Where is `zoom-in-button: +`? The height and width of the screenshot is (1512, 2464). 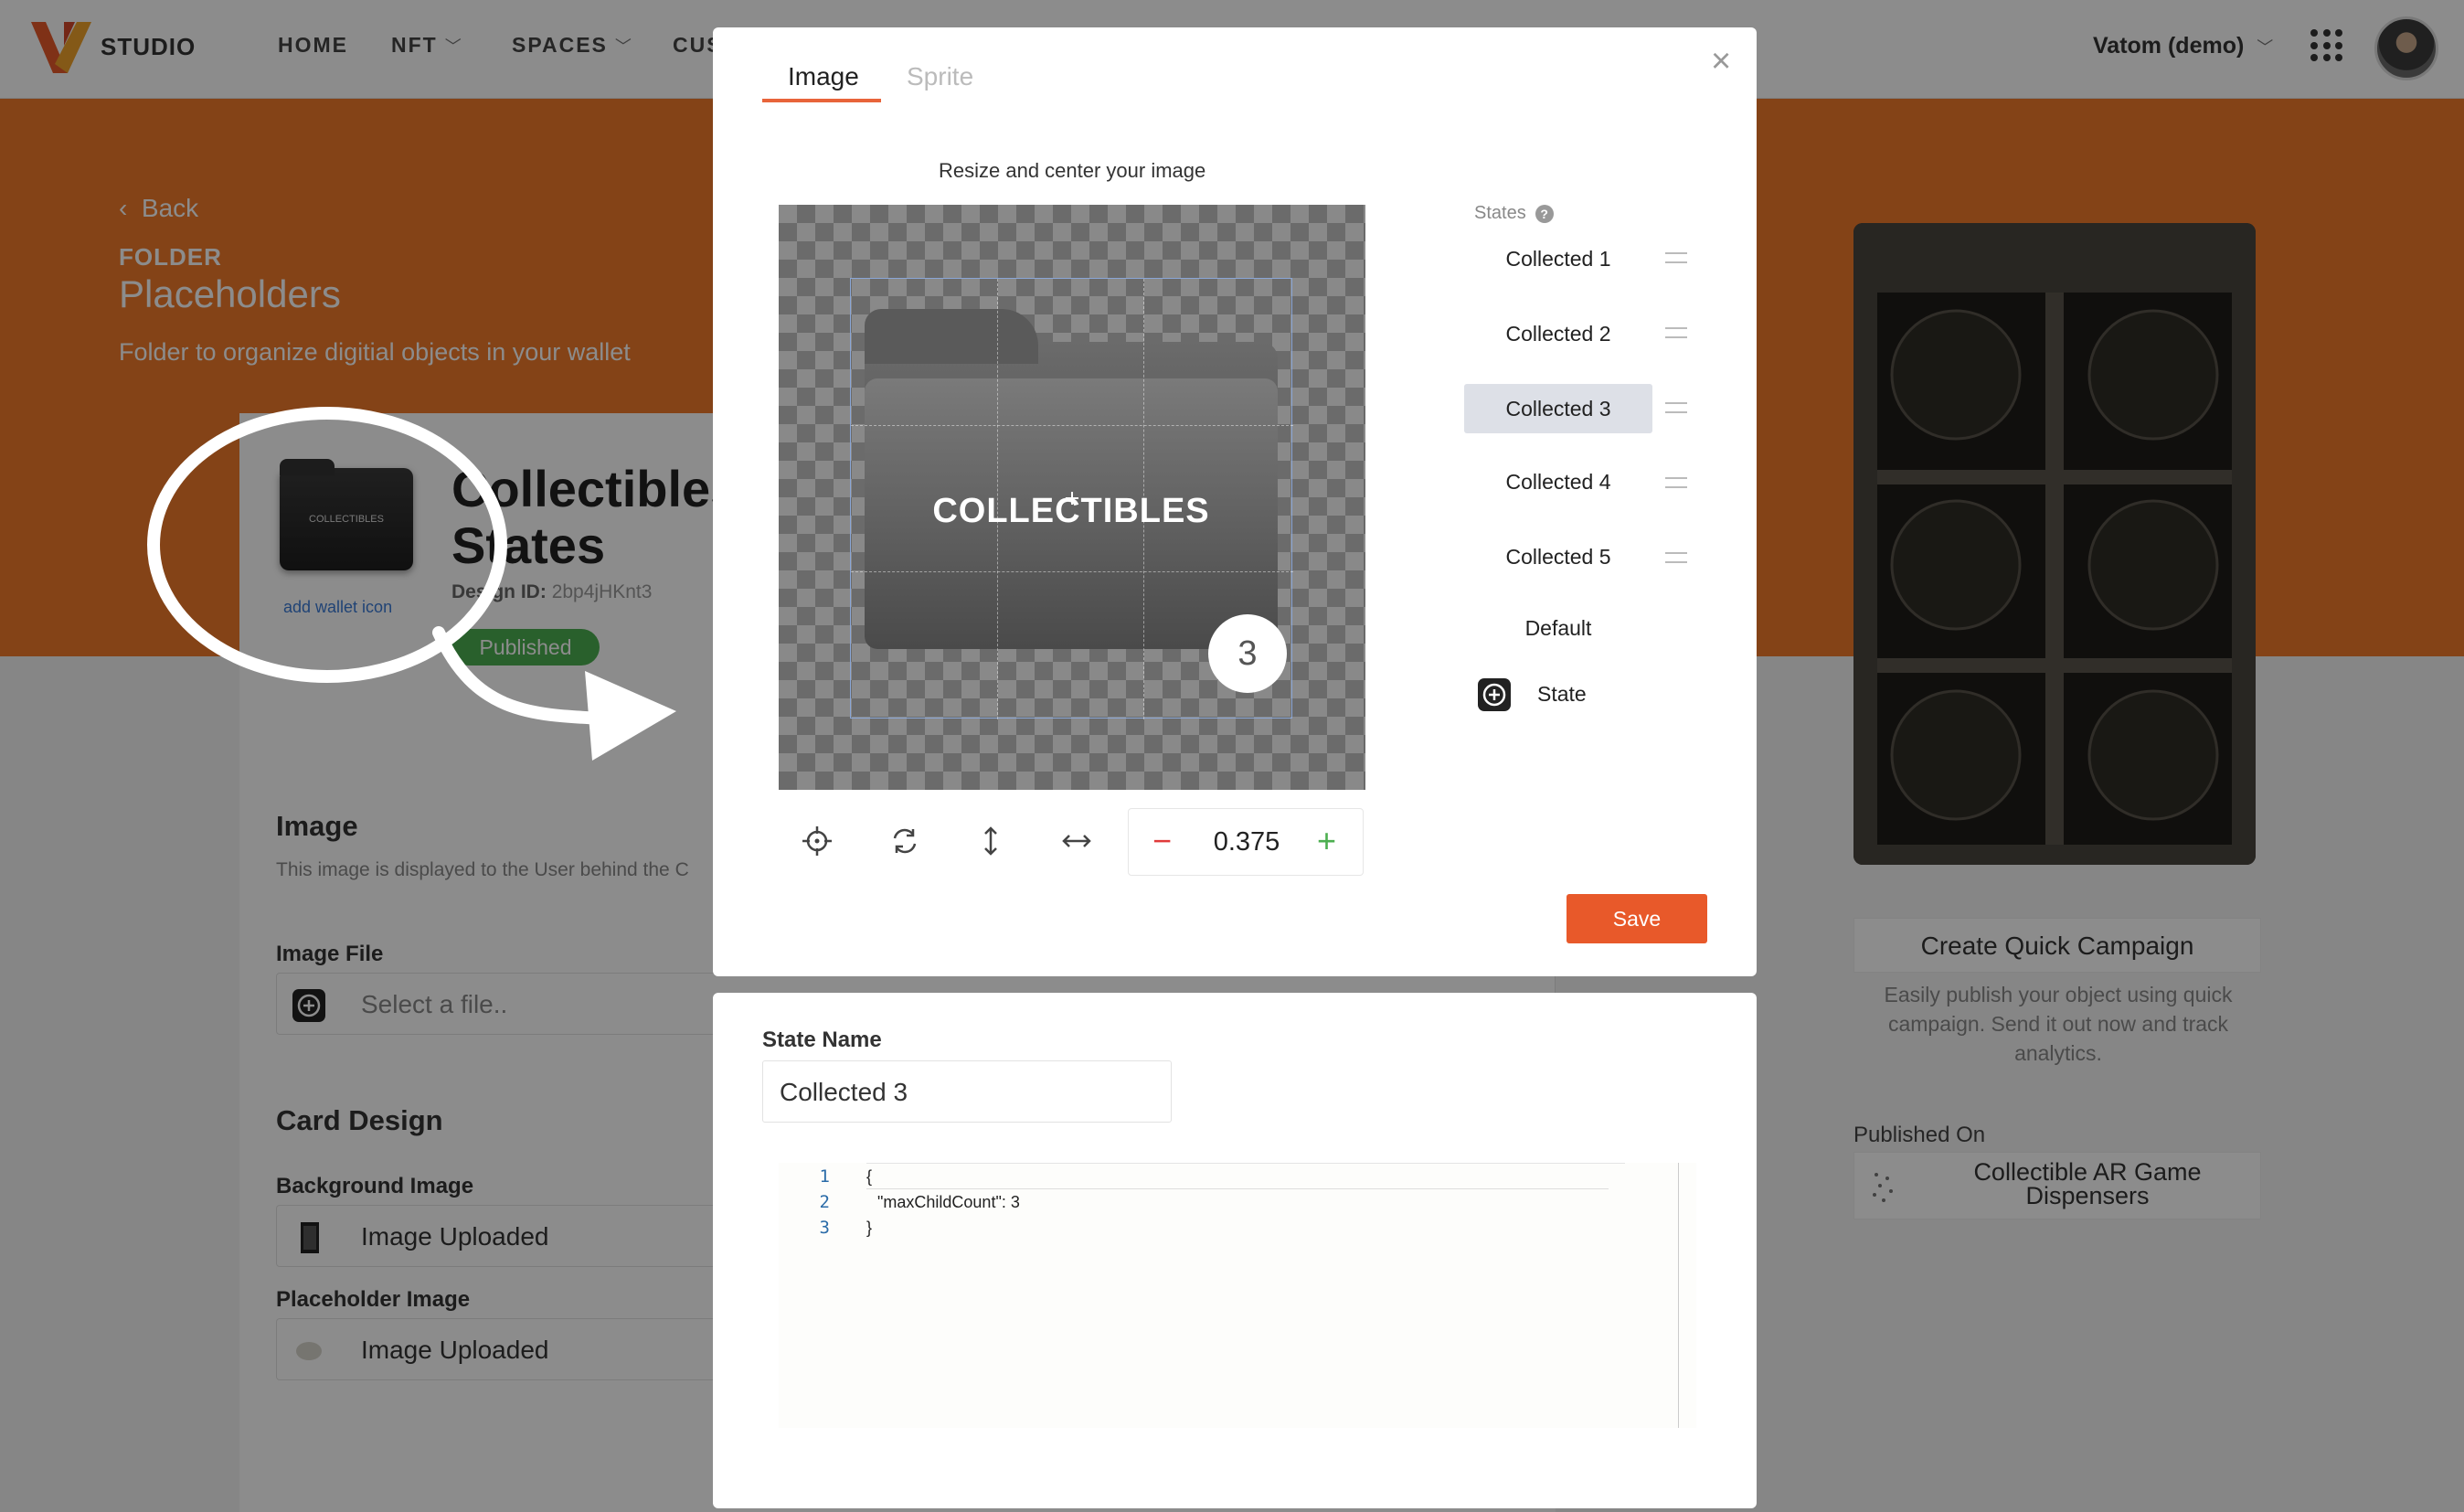 zoom-in-button: + is located at coordinates (1326, 841).